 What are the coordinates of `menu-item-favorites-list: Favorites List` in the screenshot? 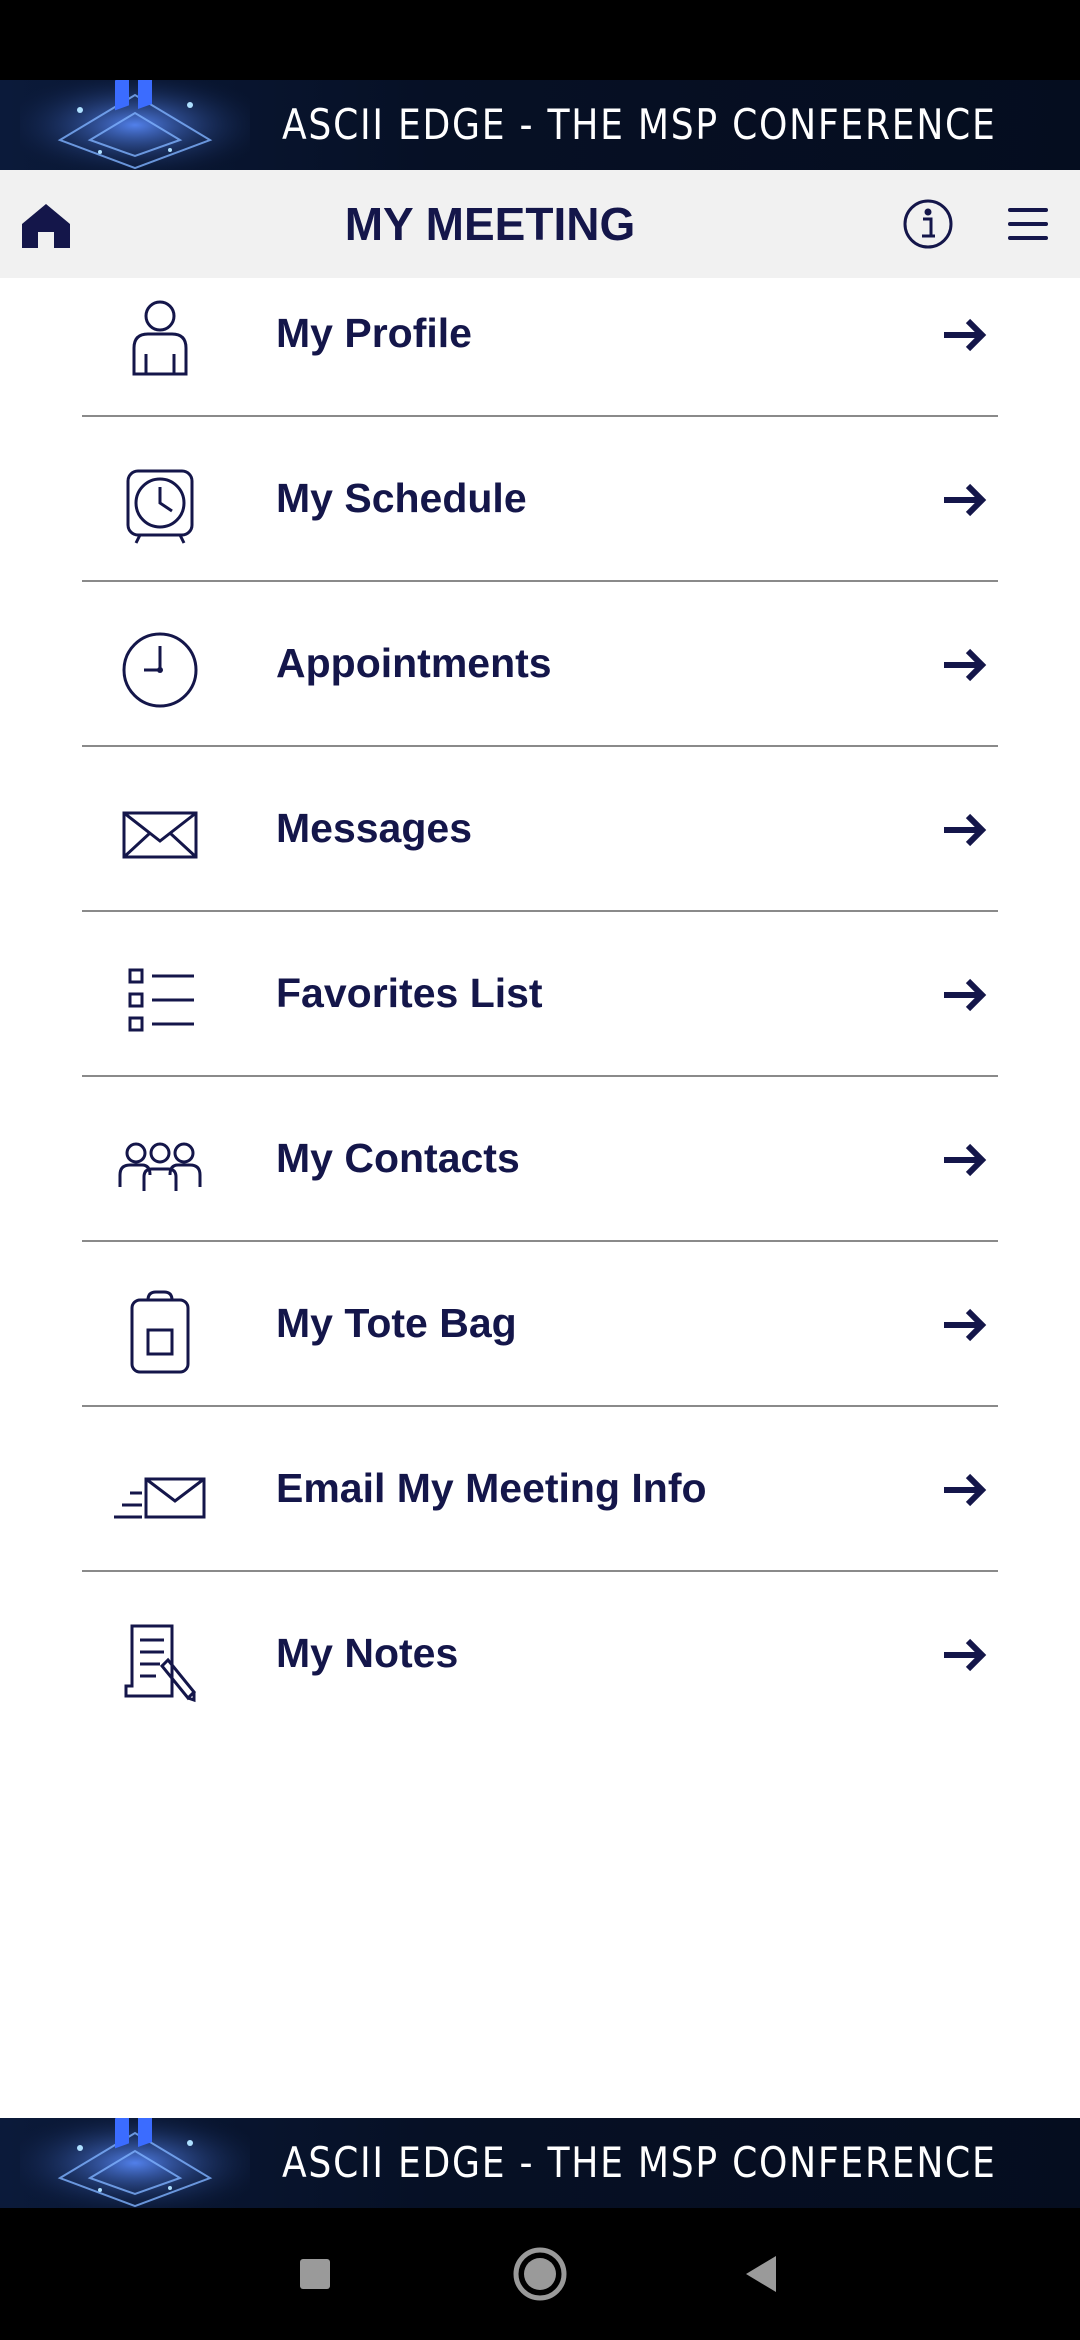 It's located at (540, 994).